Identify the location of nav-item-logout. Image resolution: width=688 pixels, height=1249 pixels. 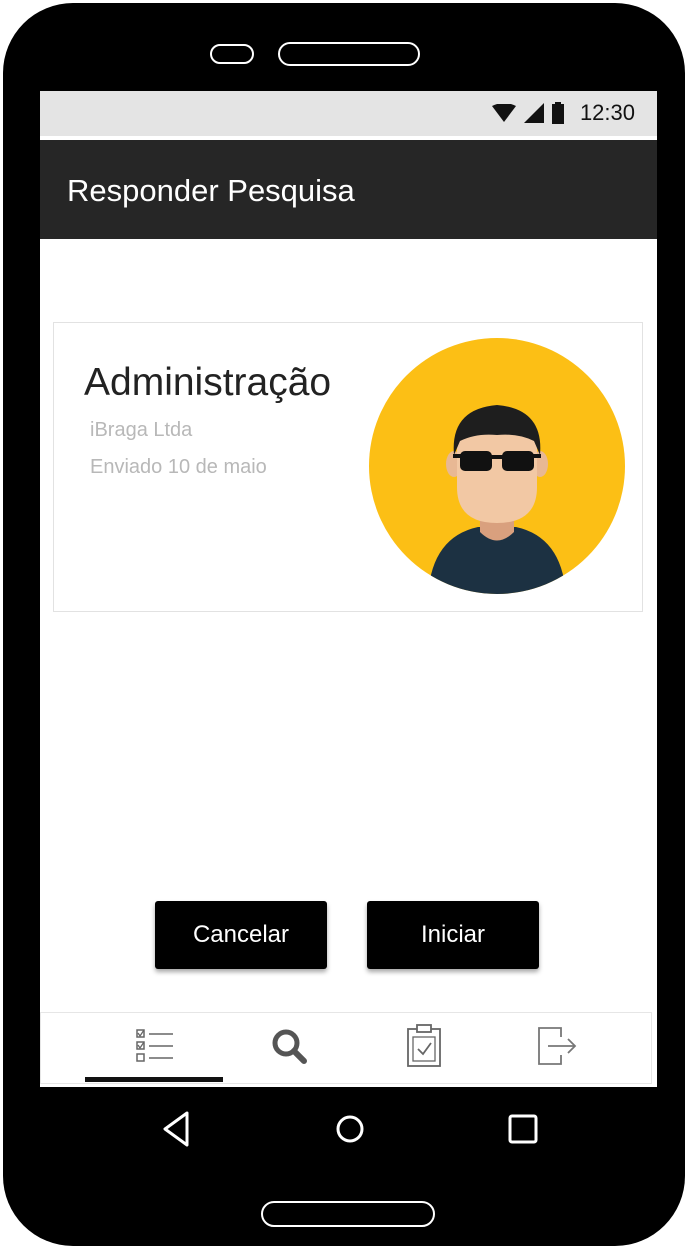
(557, 1046).